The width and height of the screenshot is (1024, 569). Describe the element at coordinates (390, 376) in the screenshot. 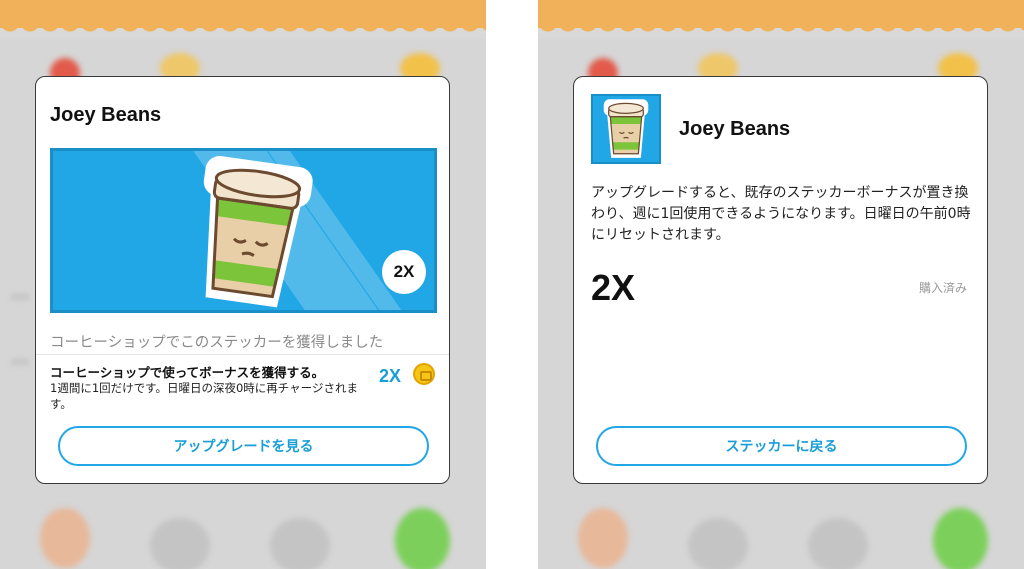

I see `bonus-multiplier: 2X` at that location.